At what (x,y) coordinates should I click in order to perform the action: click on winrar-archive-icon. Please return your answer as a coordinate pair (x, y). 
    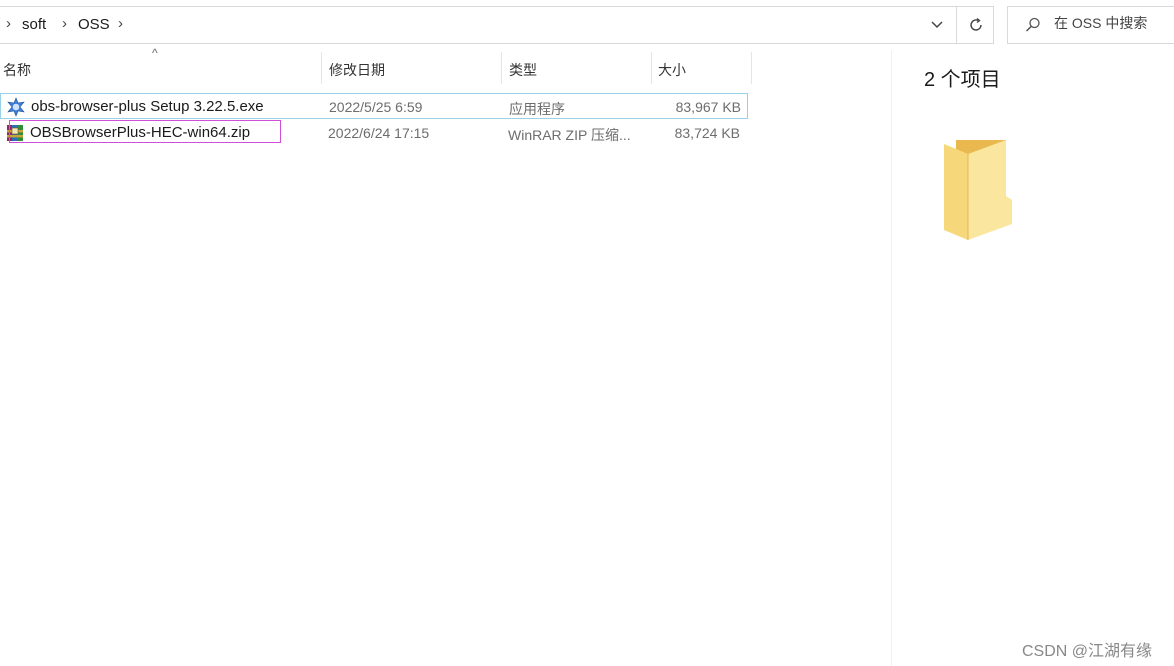
    Looking at the image, I should click on (15, 133).